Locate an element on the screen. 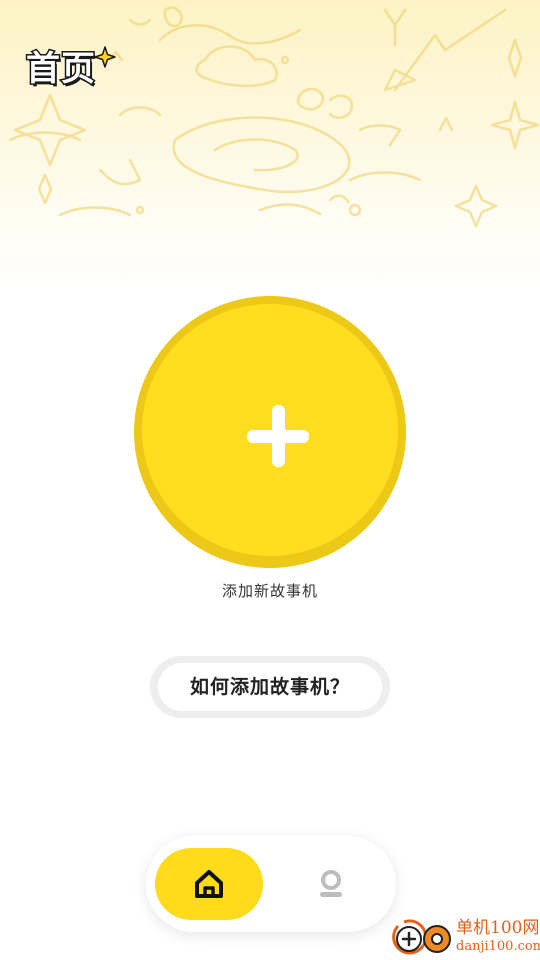 This screenshot has height=960, width=540. watermark-domain: danji100.com is located at coordinates (498, 946).